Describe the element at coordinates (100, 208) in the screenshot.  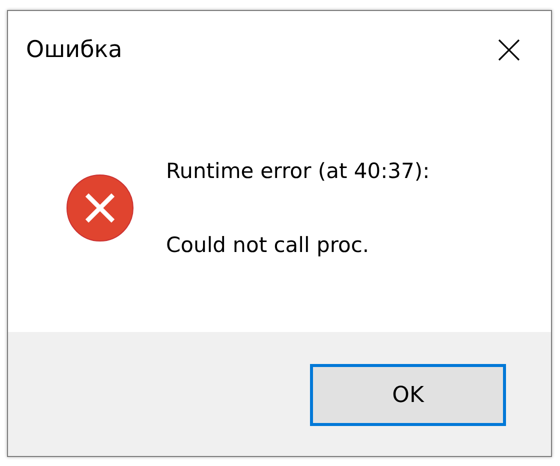
I see `error-icon` at that location.